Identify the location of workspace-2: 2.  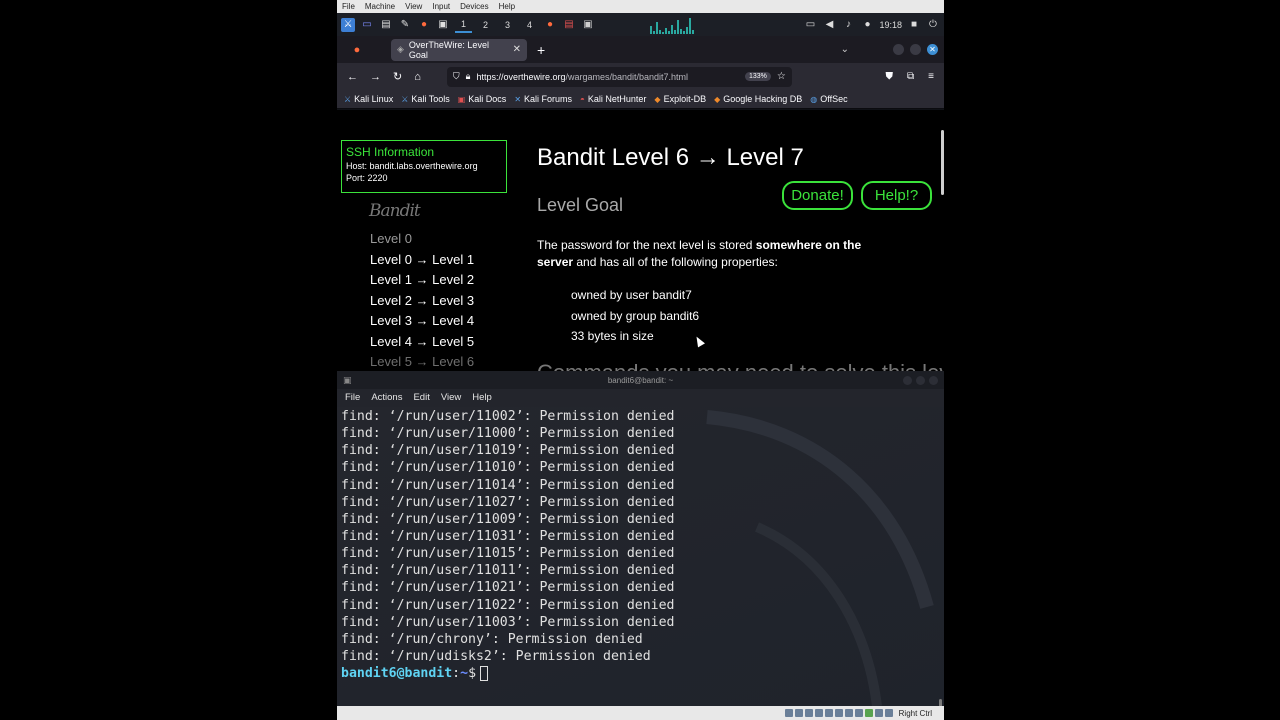
(485, 25).